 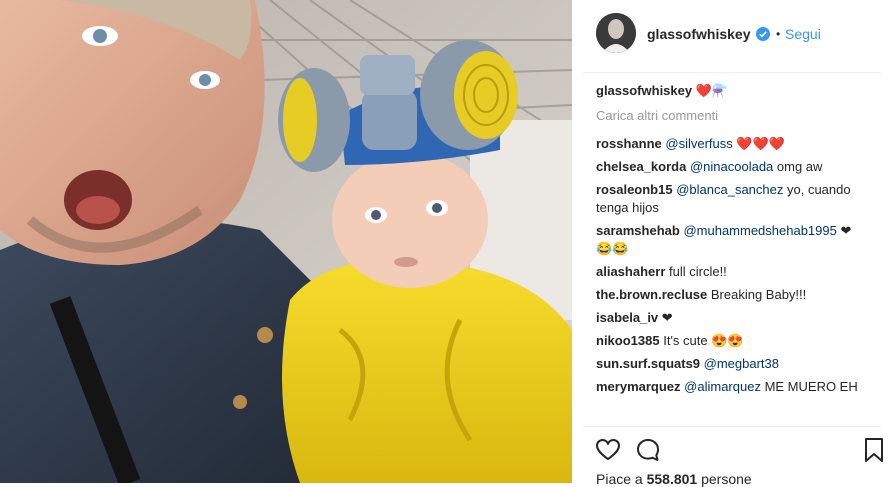 What do you see at coordinates (741, 363) in the screenshot?
I see `comment-mention: @megbart38` at bounding box center [741, 363].